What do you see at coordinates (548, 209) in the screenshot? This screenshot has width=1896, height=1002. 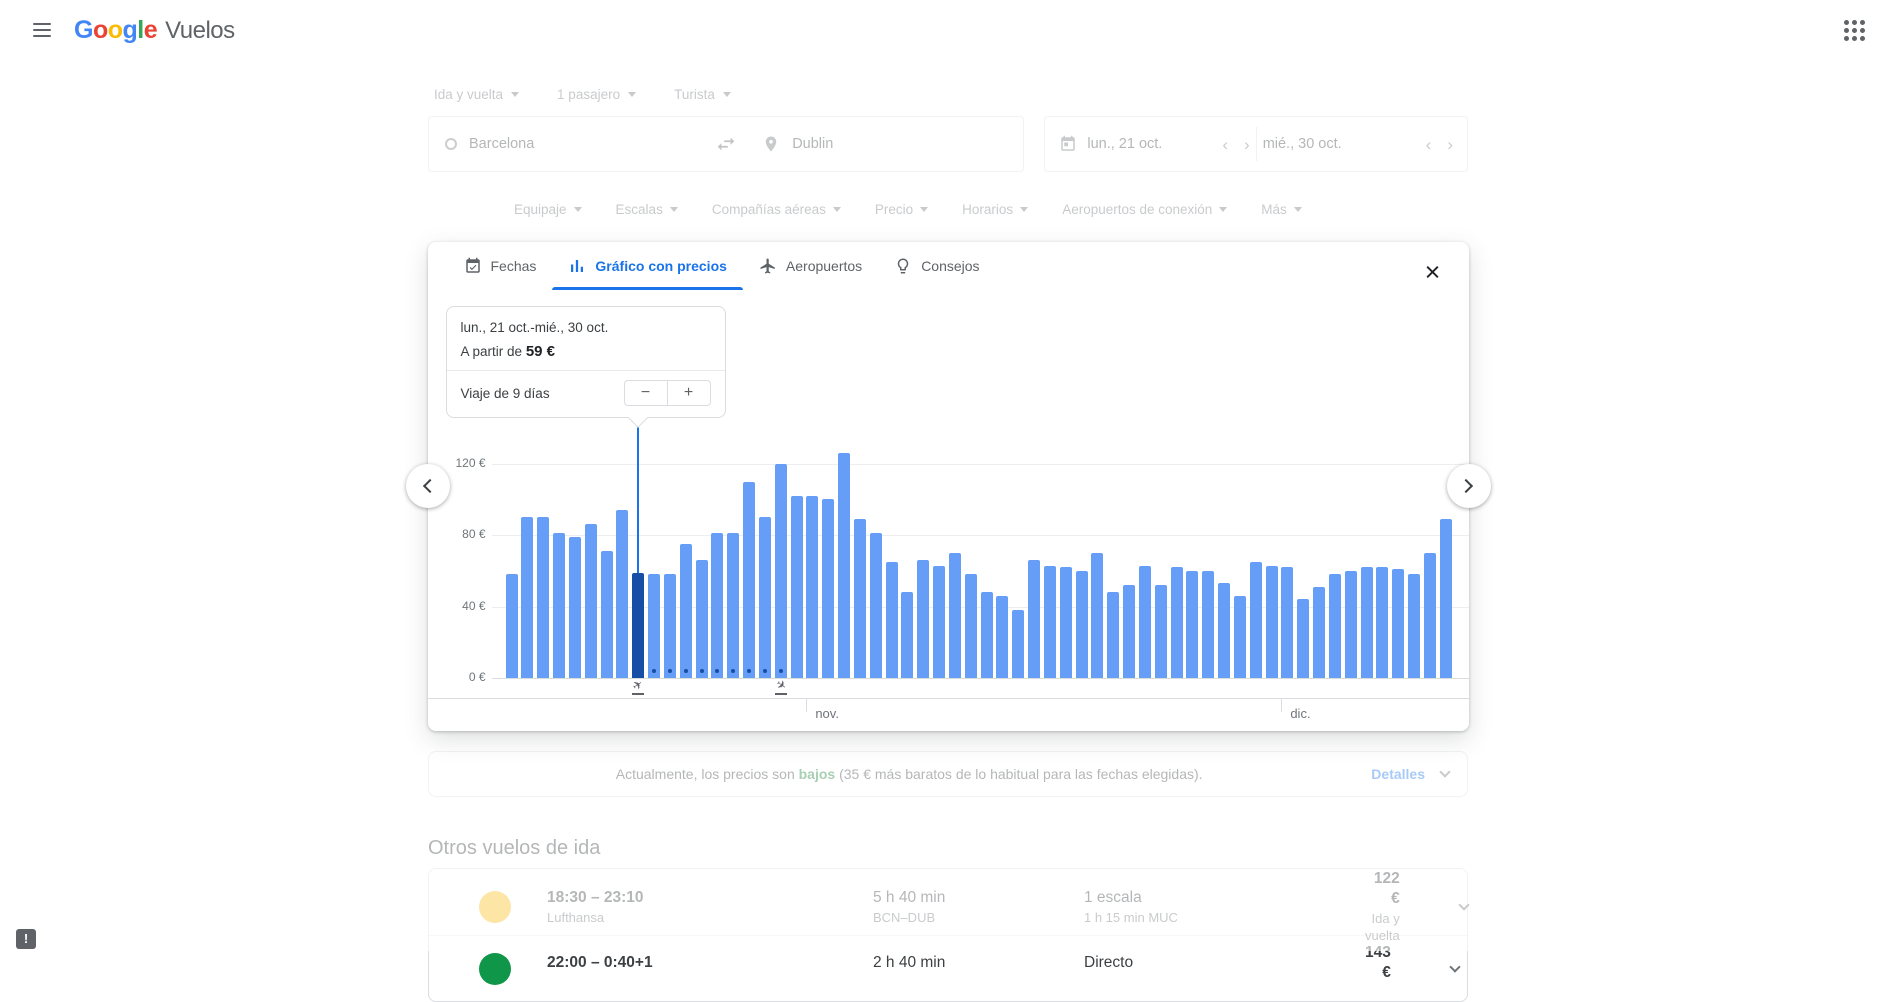 I see `filter-chip-equipaje: Equipaje` at bounding box center [548, 209].